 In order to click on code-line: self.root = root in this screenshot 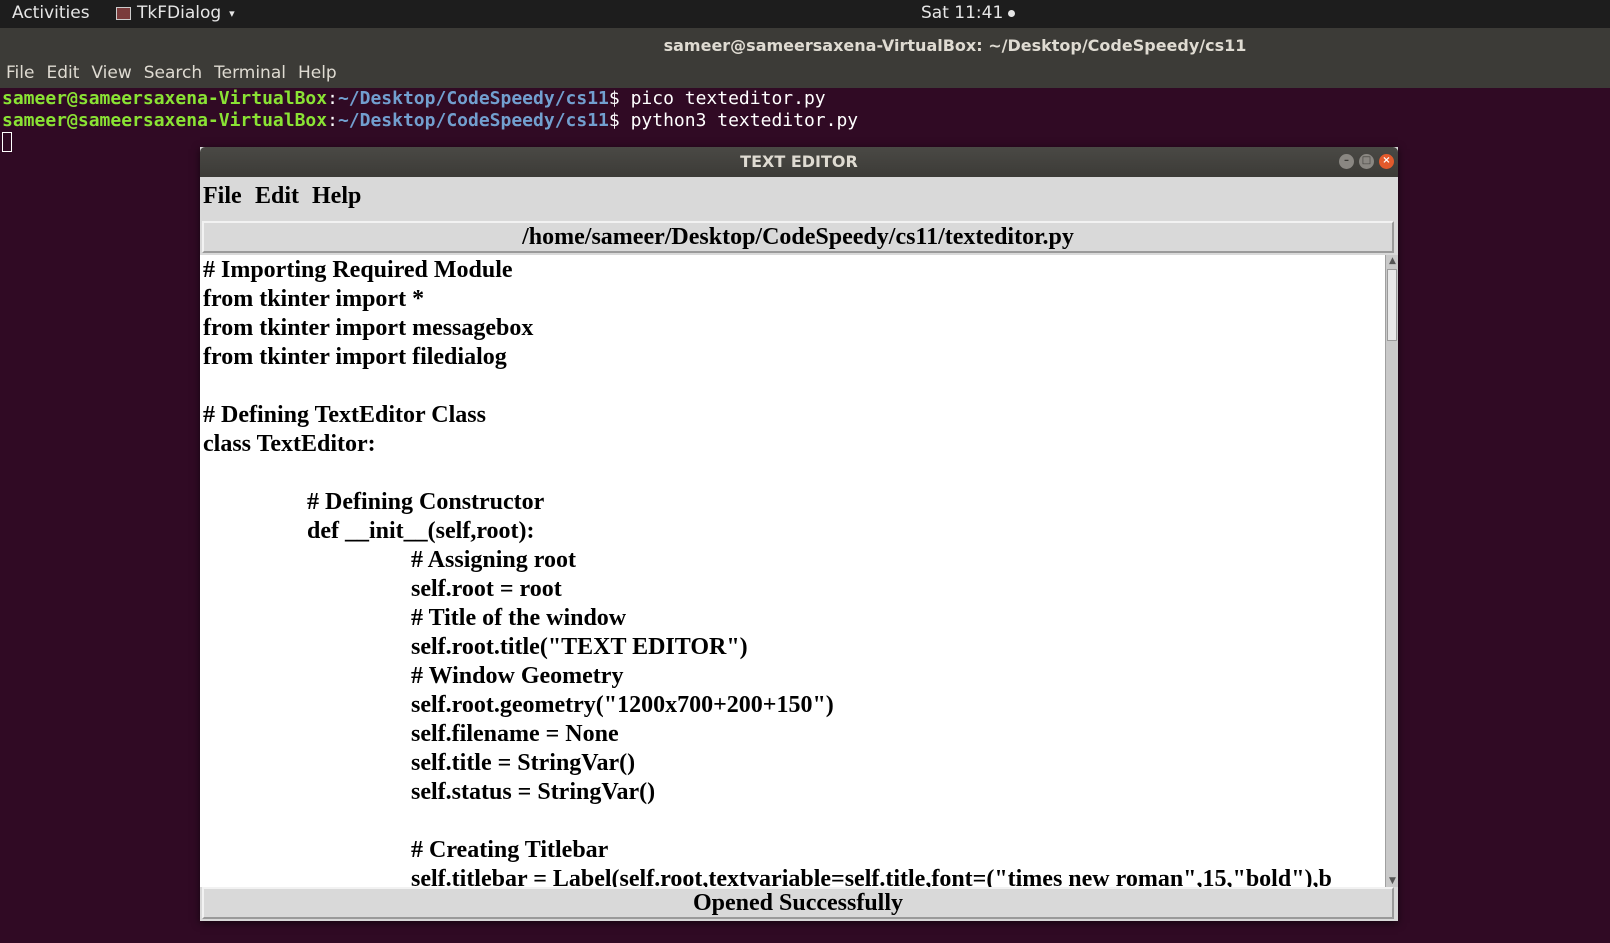, I will do `click(486, 589)`.